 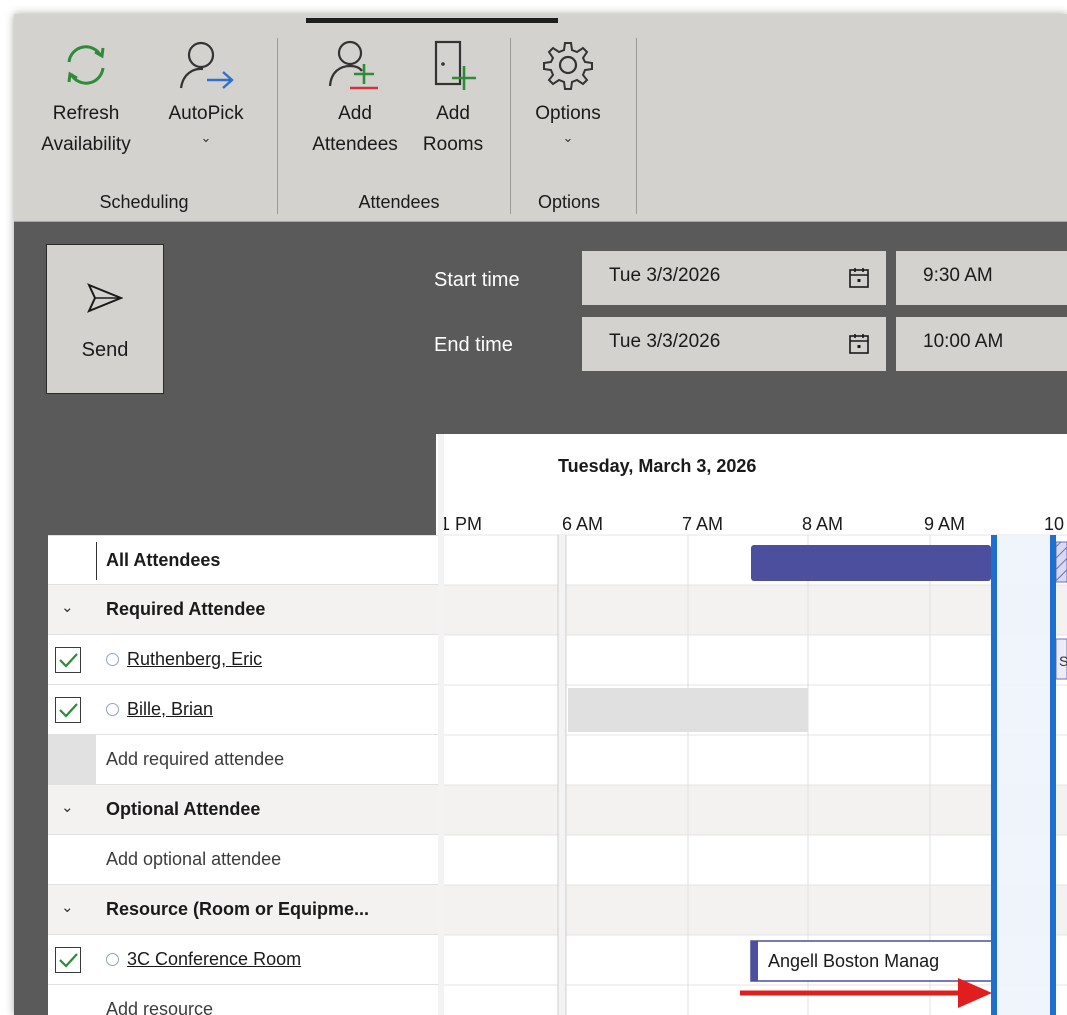 What do you see at coordinates (453, 113) in the screenshot?
I see `add-rooms-label-1: Add` at bounding box center [453, 113].